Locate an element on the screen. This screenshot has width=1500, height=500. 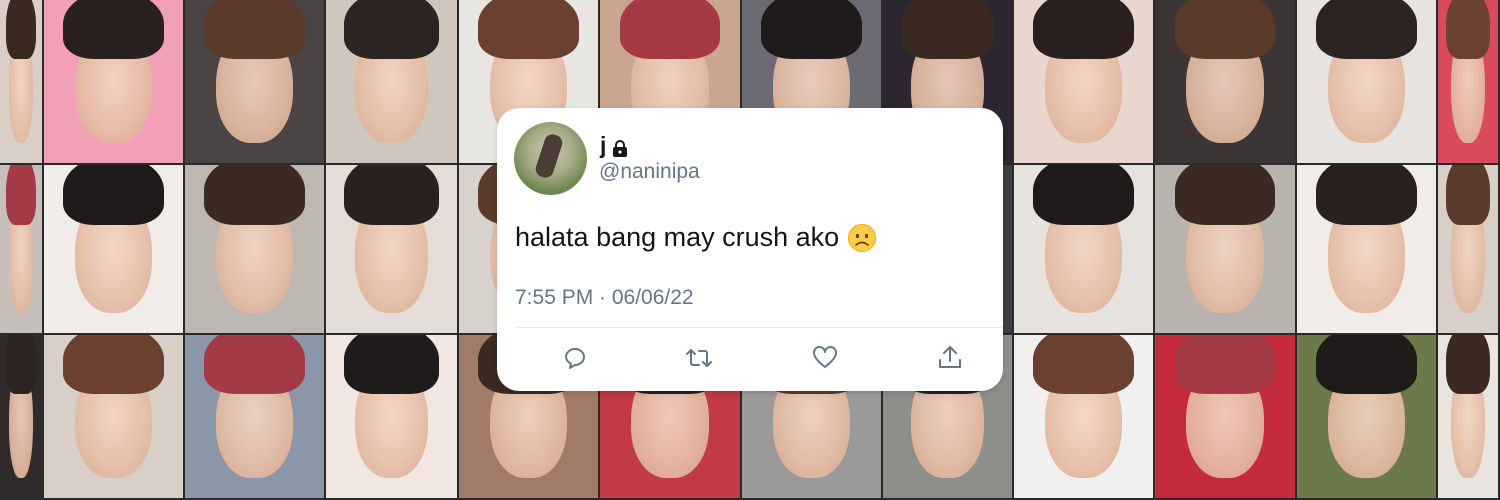
lock-icon is located at coordinates (620, 147).